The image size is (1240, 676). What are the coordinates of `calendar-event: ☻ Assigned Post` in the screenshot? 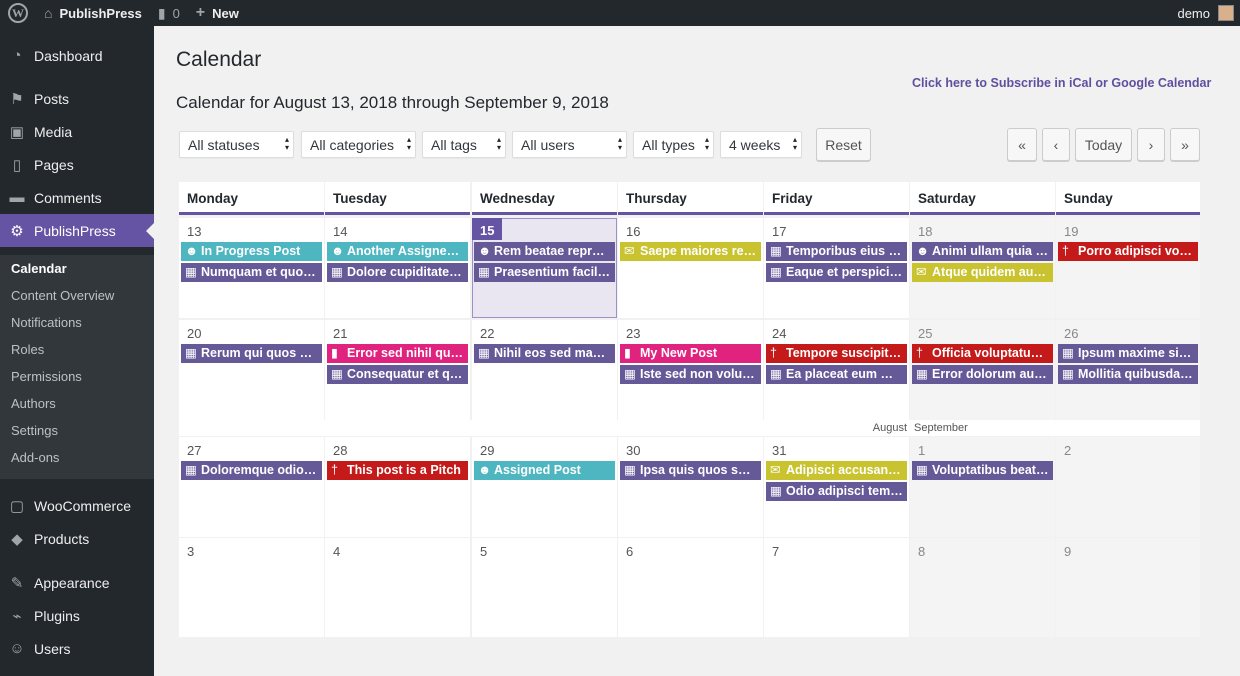 It's located at (544, 470).